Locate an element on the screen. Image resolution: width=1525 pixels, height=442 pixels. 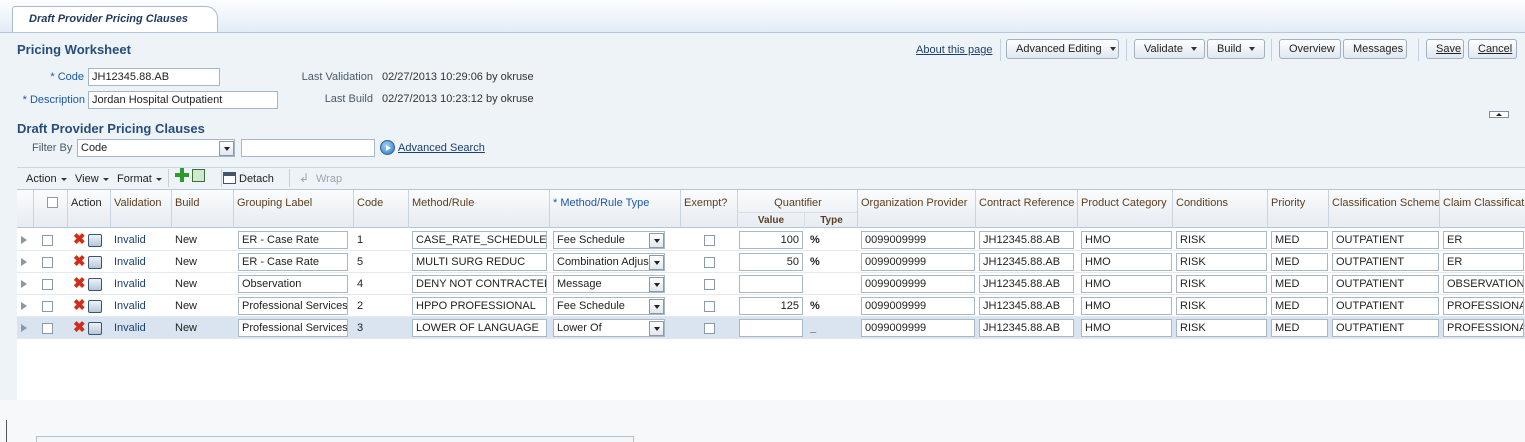
row-method-input: MULTI SURG REDUC is located at coordinates (479, 262).